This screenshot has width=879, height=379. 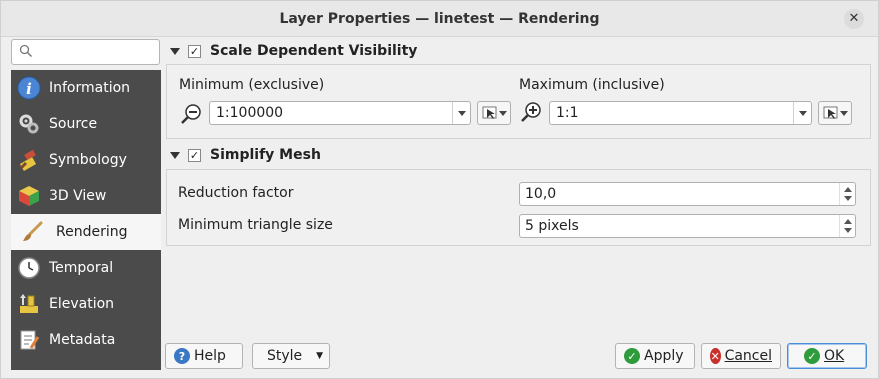 I want to click on zoom-in-icon, so click(x=531, y=114).